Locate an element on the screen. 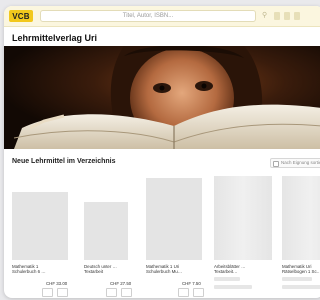 Image resolution: width=320 pixels, height=300 pixels. book-card: Deutsch unter … Textarbeit CHF 27.50 is located at coordinates (108, 250).